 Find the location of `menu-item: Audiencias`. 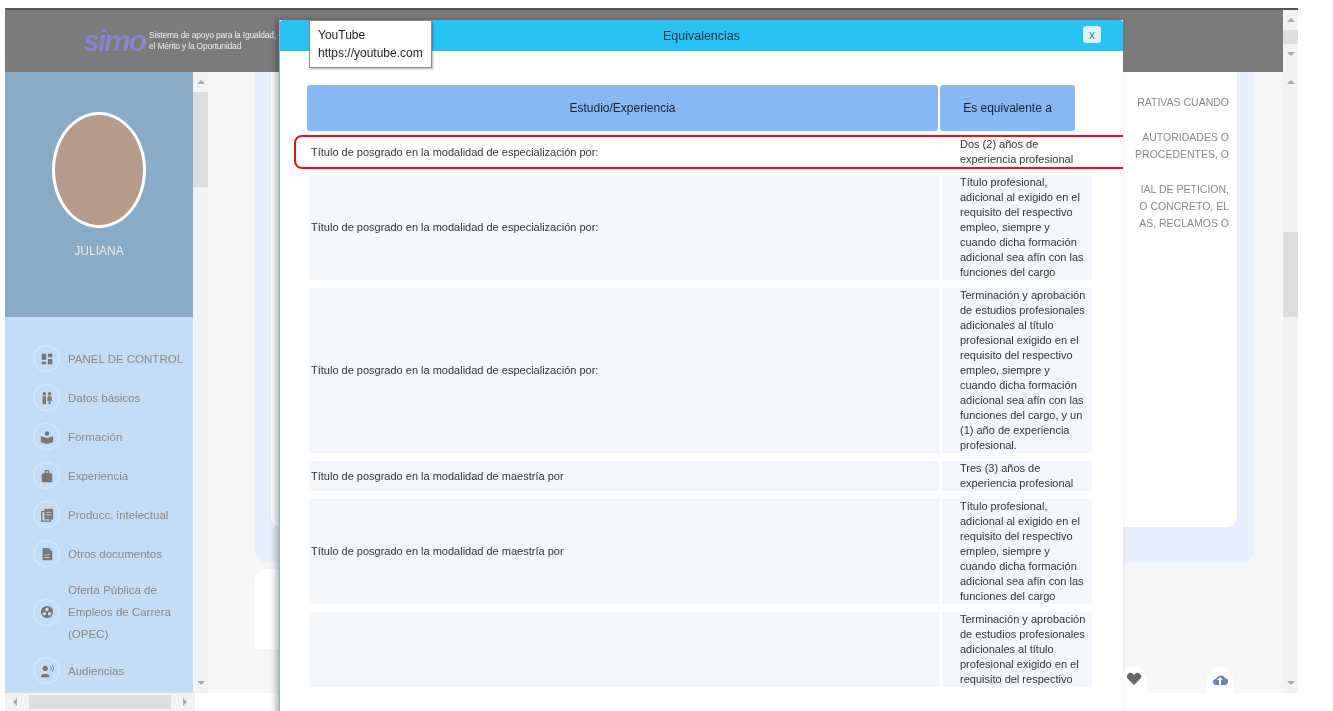

menu-item: Audiencias is located at coordinates (113, 670).